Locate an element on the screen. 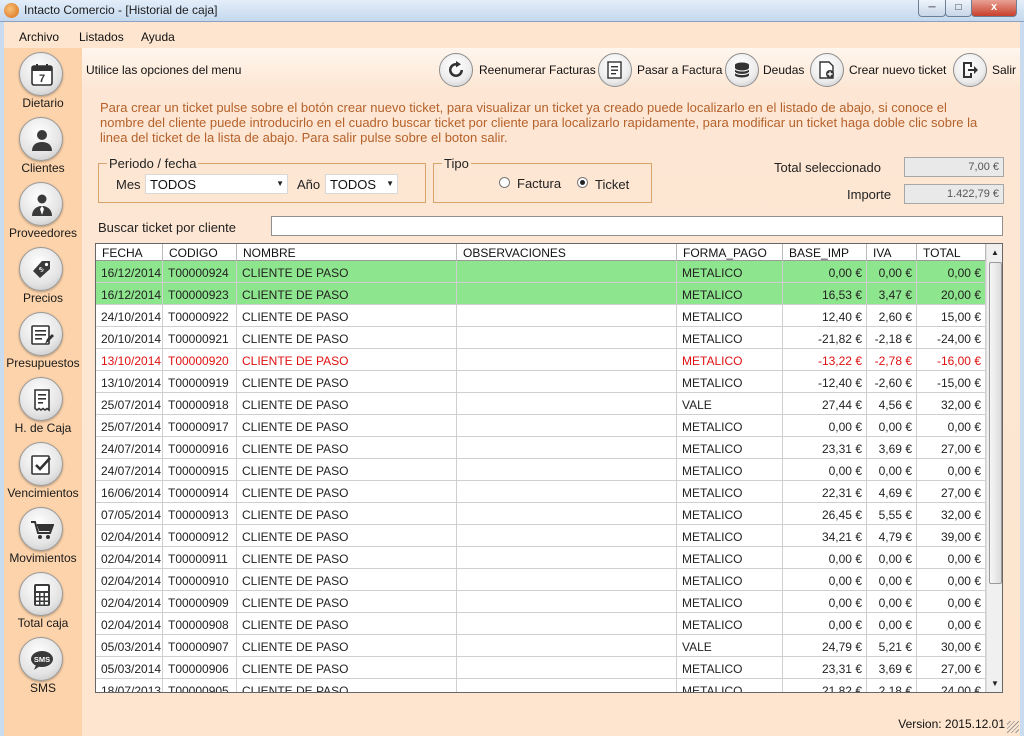 Image resolution: width=1024 pixels, height=736 pixels. to-invoice-button: Pasar a Factura is located at coordinates (660, 70).